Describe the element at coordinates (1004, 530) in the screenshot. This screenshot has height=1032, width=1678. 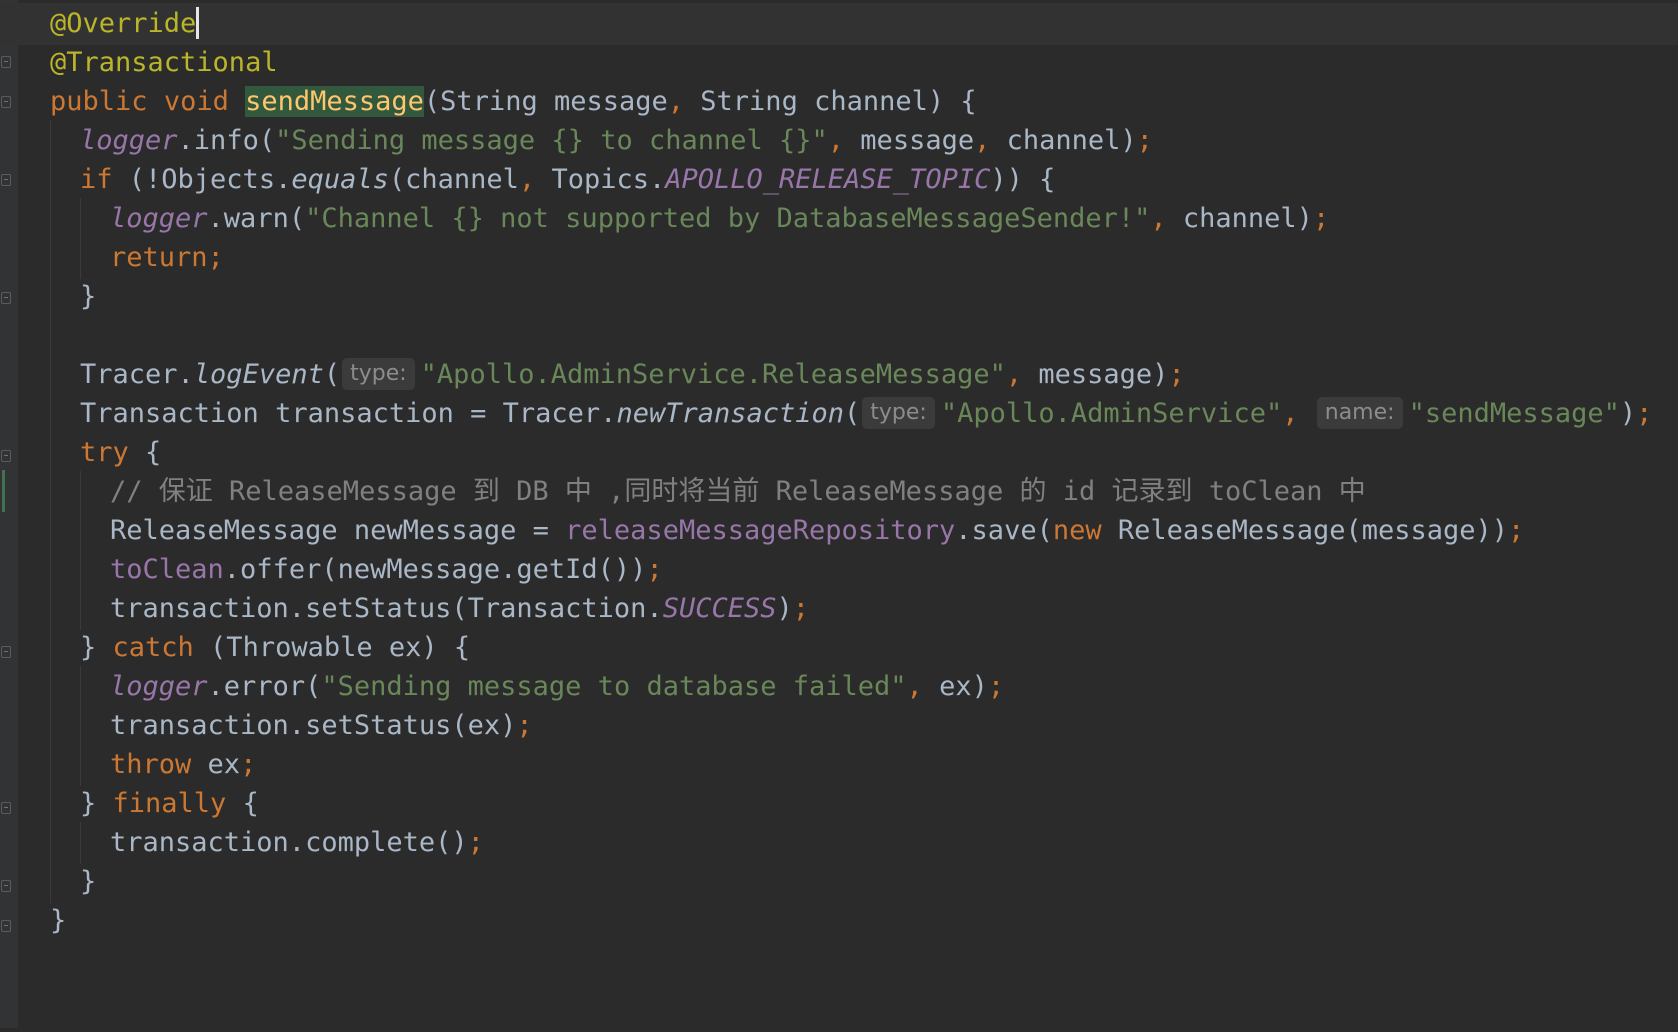
I see `code-text: .save(` at that location.